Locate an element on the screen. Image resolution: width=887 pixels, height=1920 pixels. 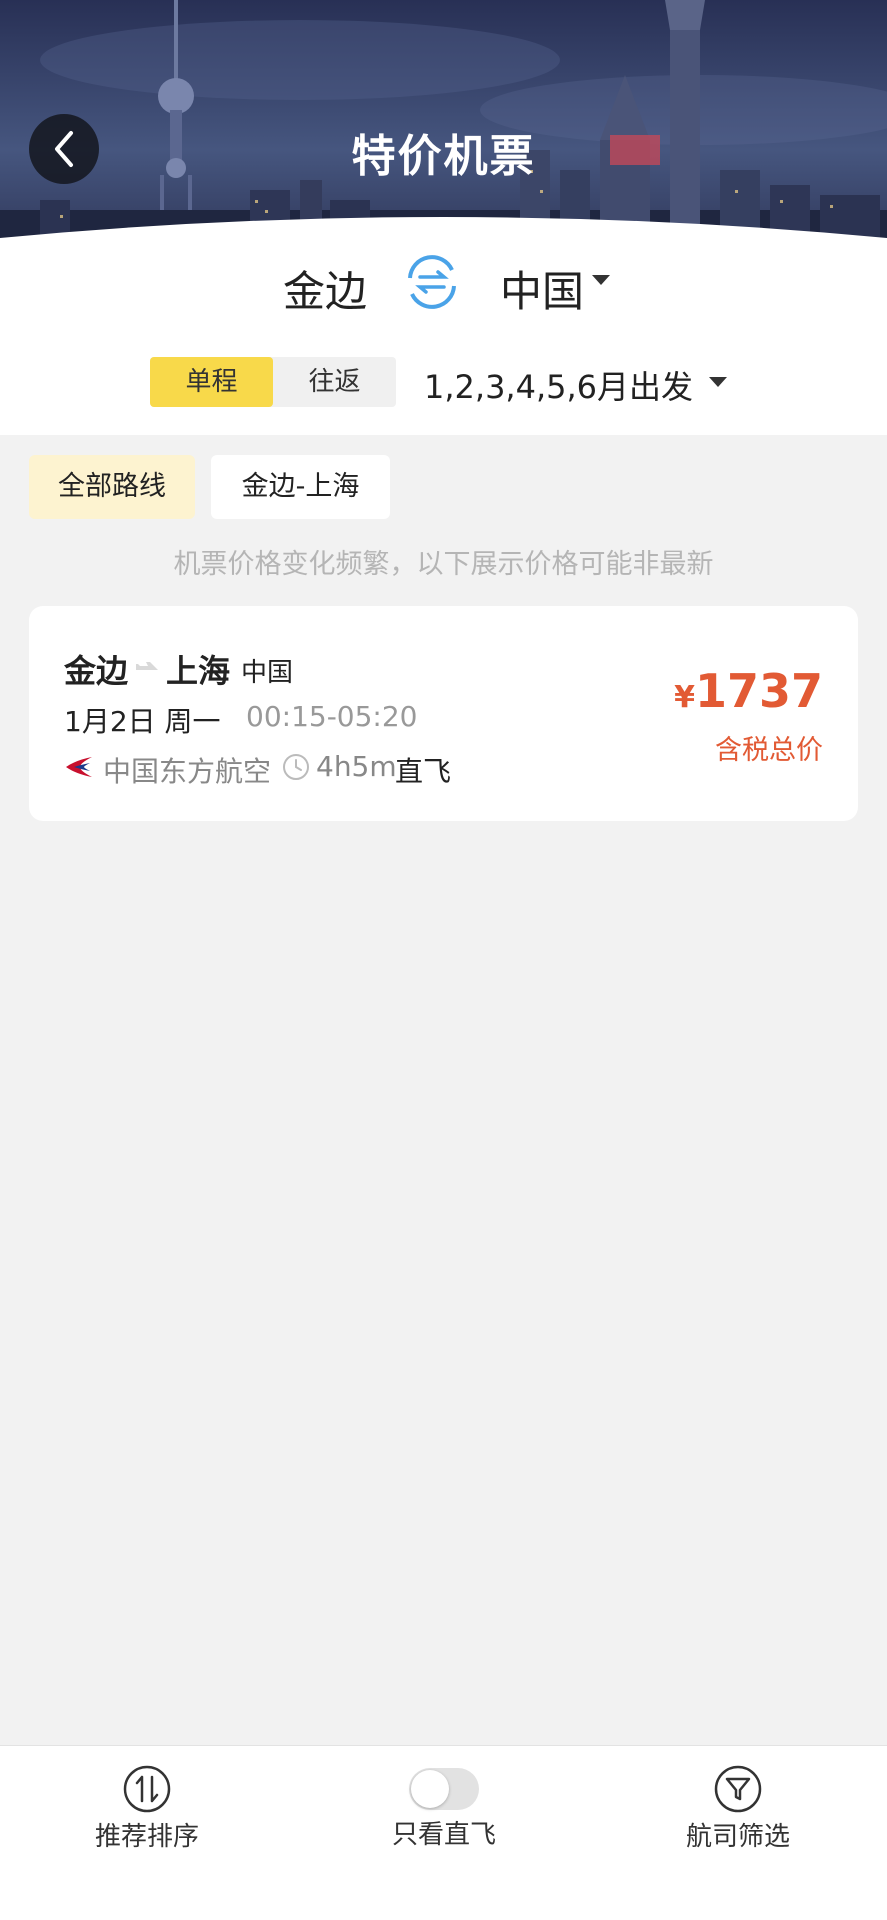
price-currency: ¥ is located at coordinates (684, 697).